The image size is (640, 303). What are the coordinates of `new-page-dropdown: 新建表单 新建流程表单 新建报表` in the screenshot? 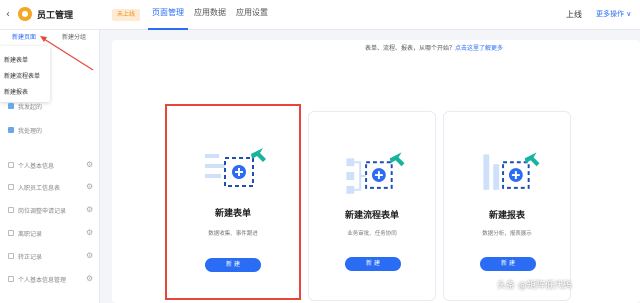 It's located at (25, 74).